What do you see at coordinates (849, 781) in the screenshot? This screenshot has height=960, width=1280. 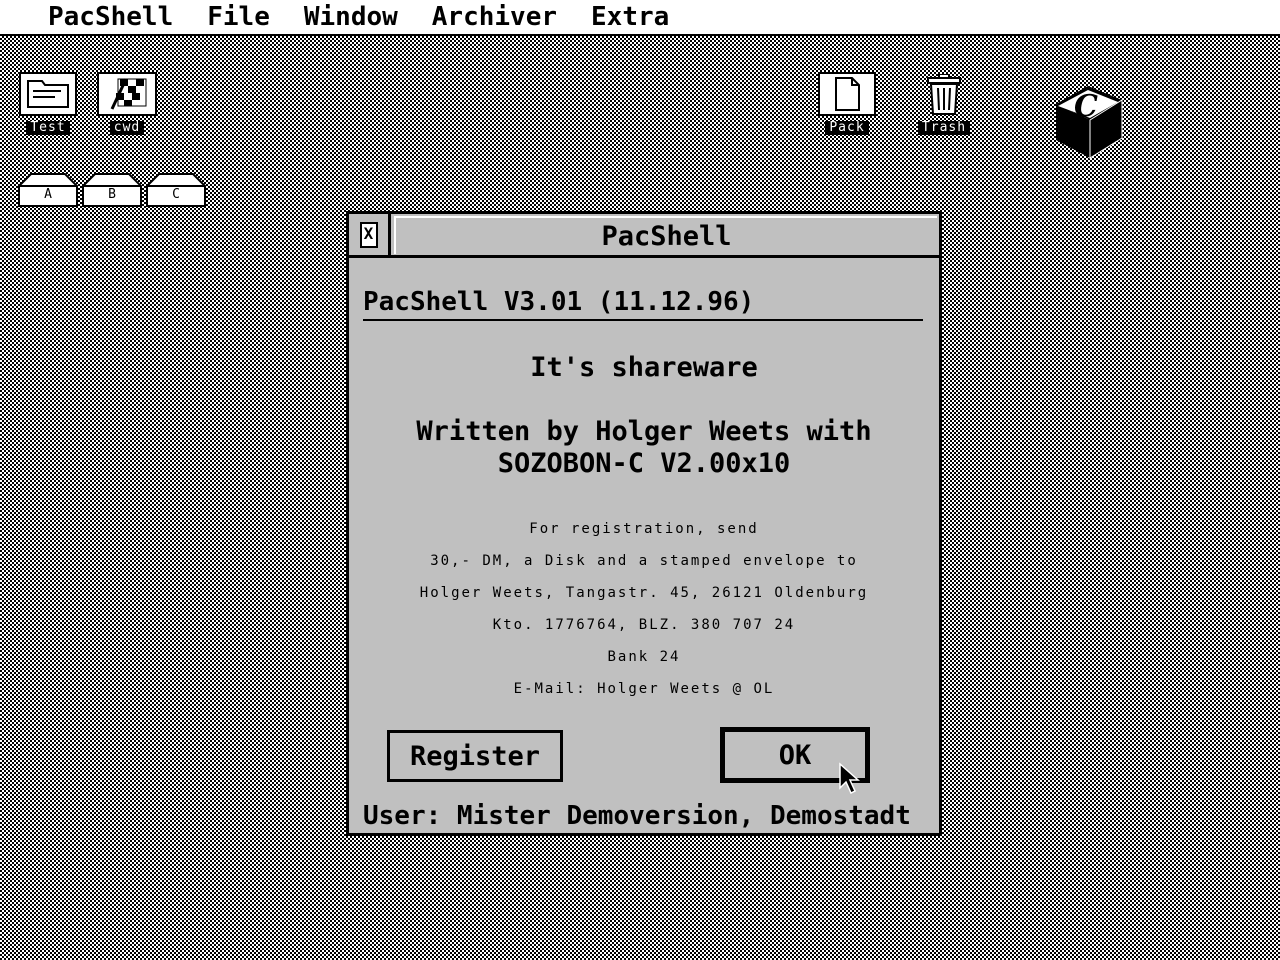 I see `mouse-pointer-icon` at bounding box center [849, 781].